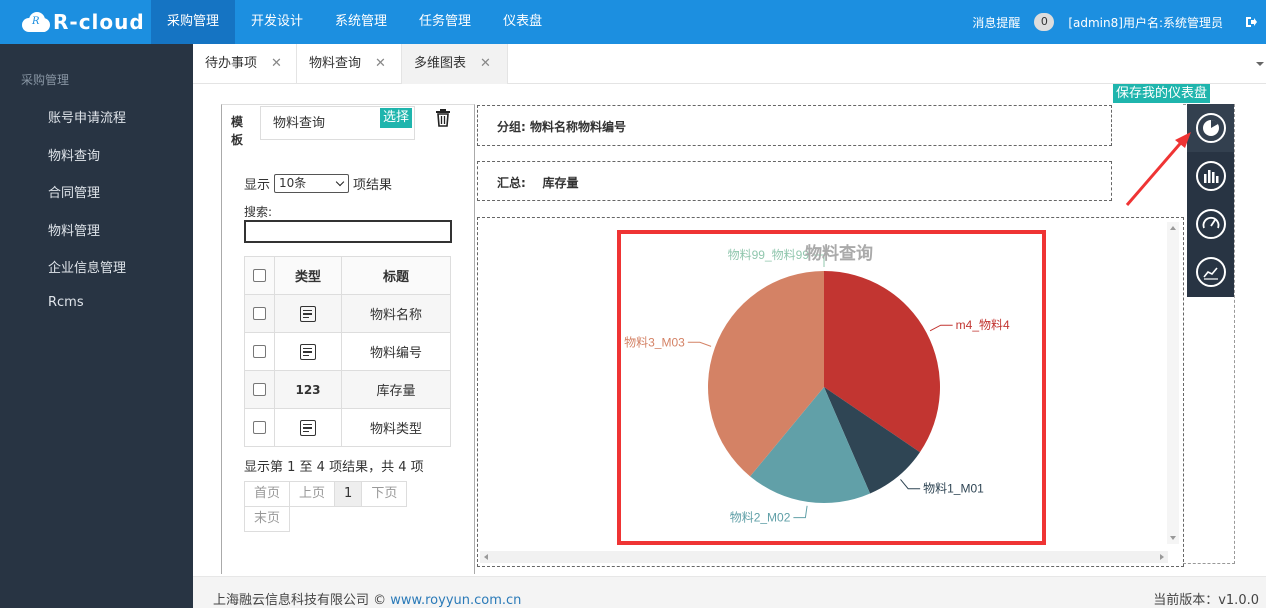 The height and width of the screenshot is (608, 1266). Describe the element at coordinates (1158, 169) in the screenshot. I see `annotation-arrow` at that location.